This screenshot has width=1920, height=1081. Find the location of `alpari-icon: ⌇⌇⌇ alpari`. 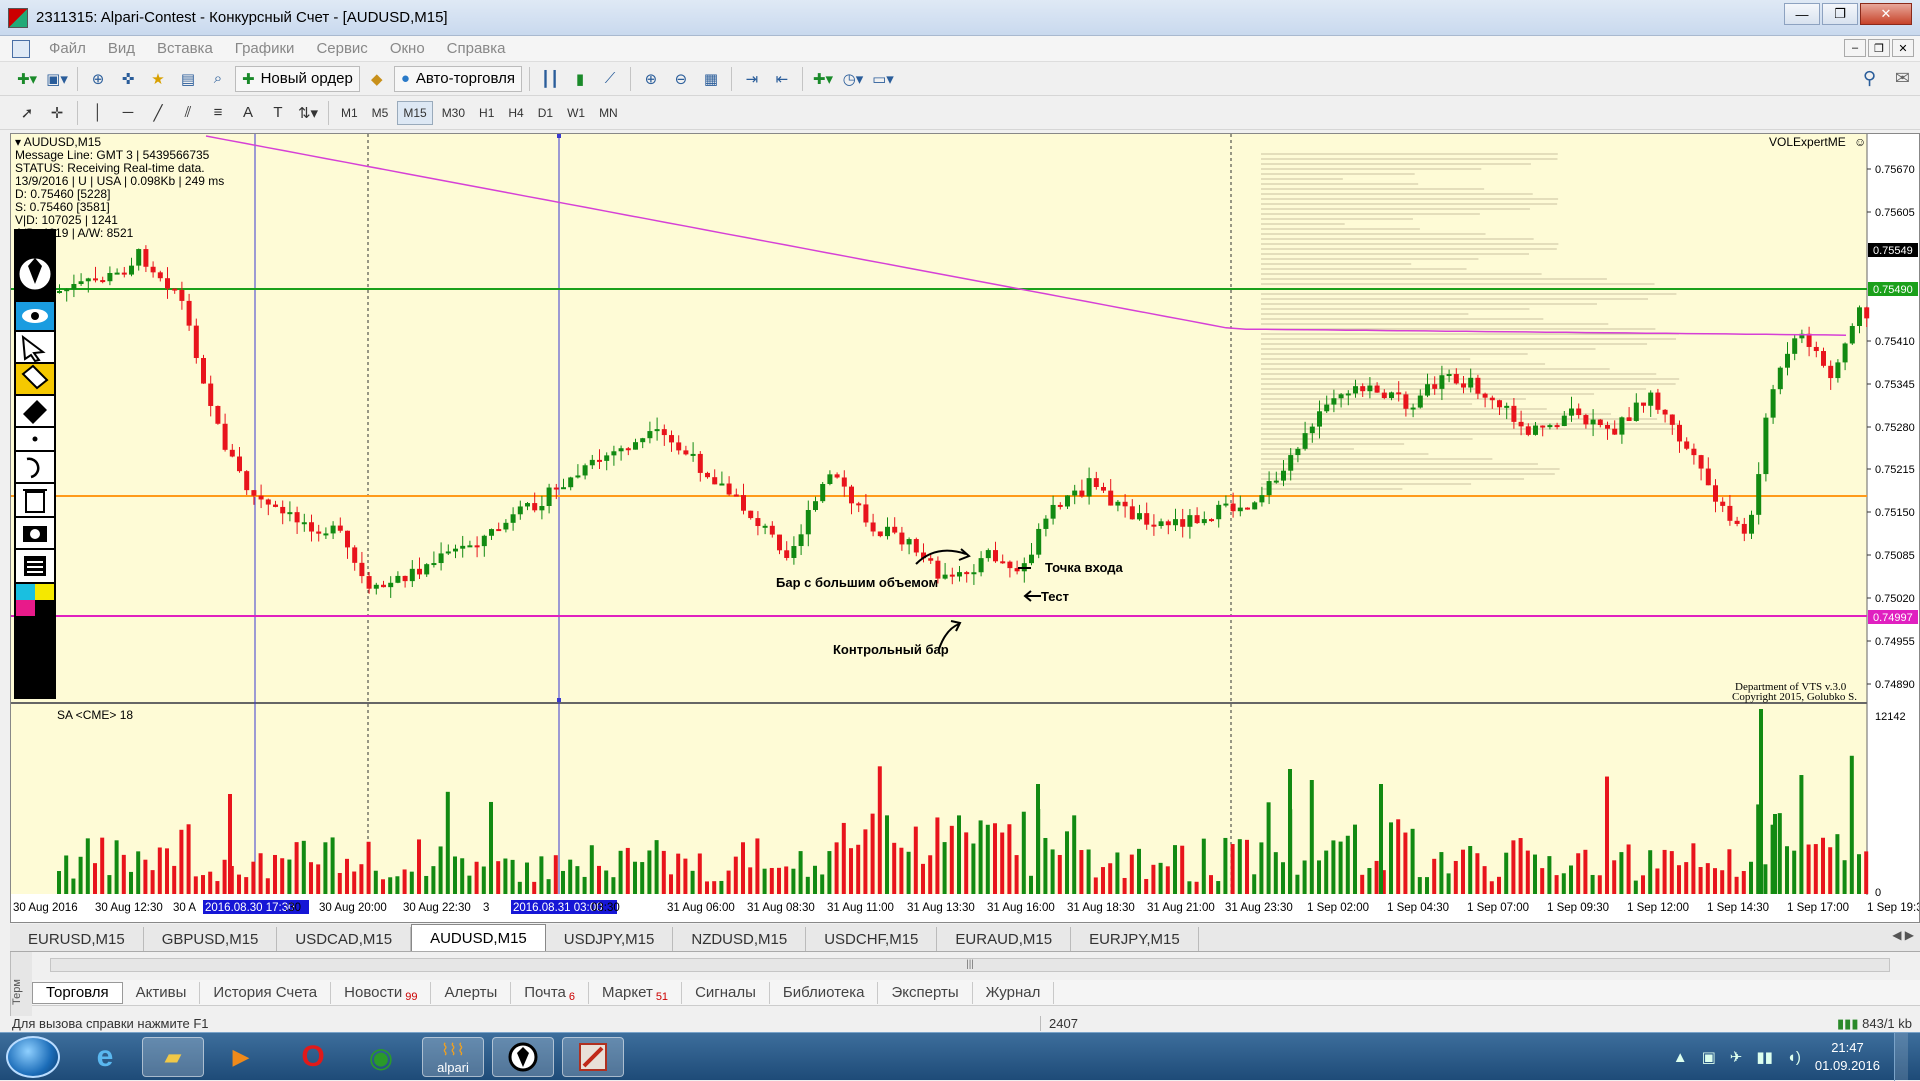

alpari-icon: ⌇⌇⌇ alpari is located at coordinates (453, 1057).